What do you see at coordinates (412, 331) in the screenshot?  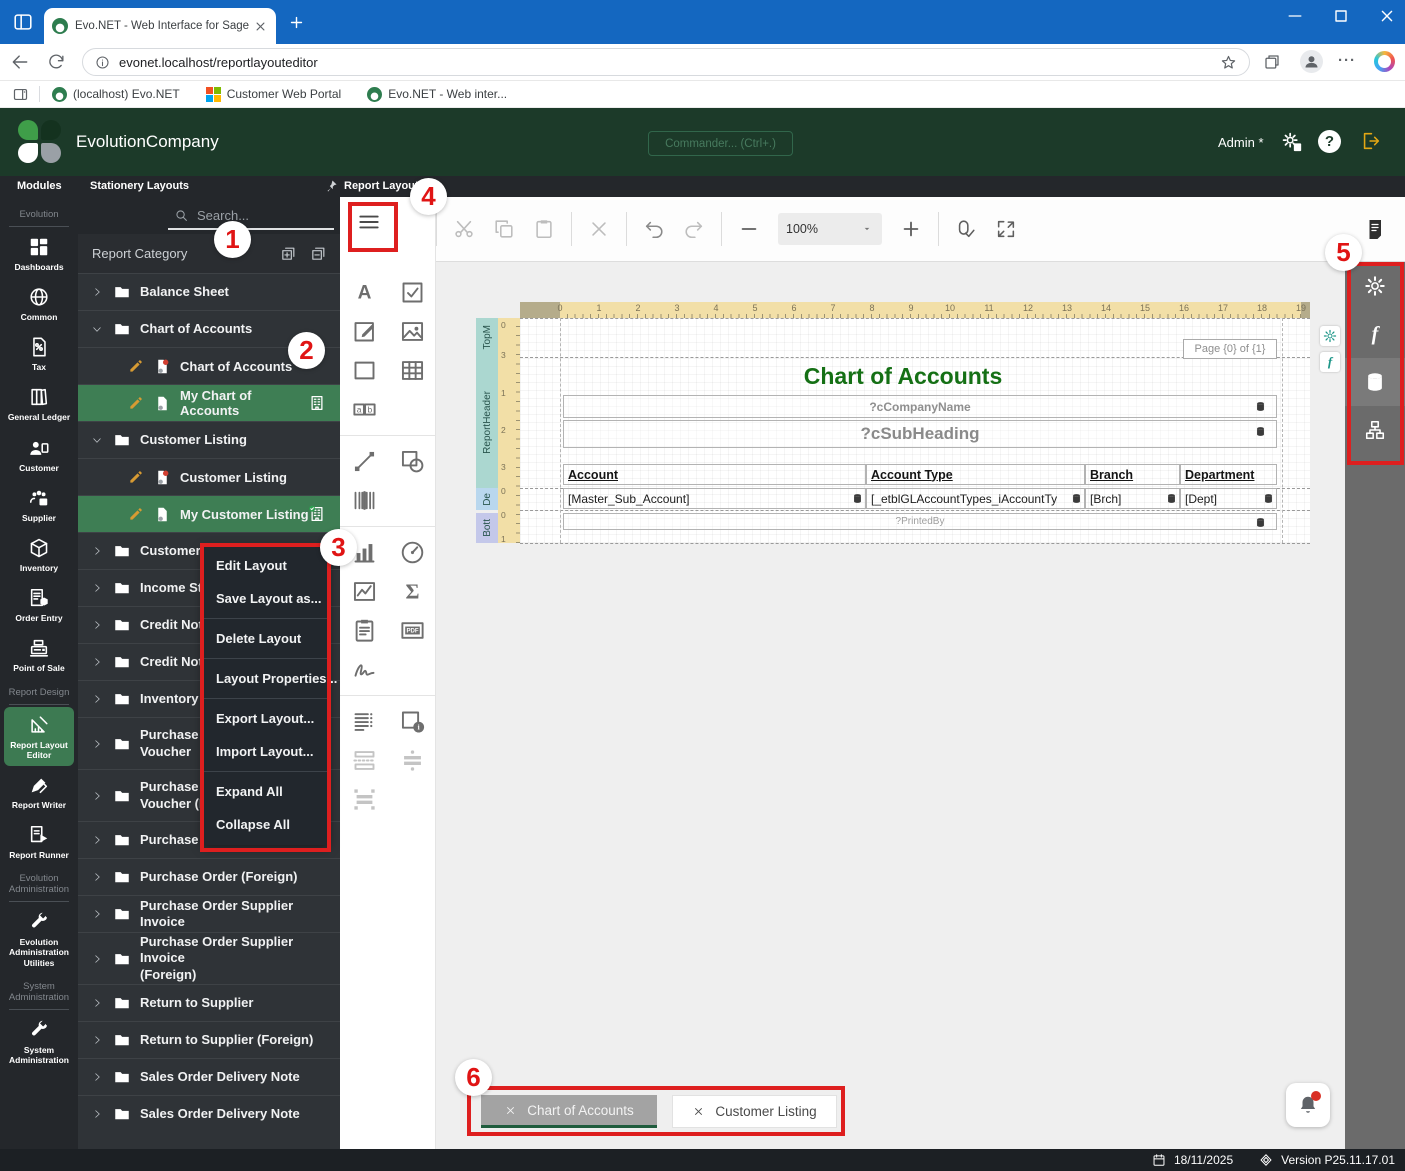 I see `tool-picture-icon` at bounding box center [412, 331].